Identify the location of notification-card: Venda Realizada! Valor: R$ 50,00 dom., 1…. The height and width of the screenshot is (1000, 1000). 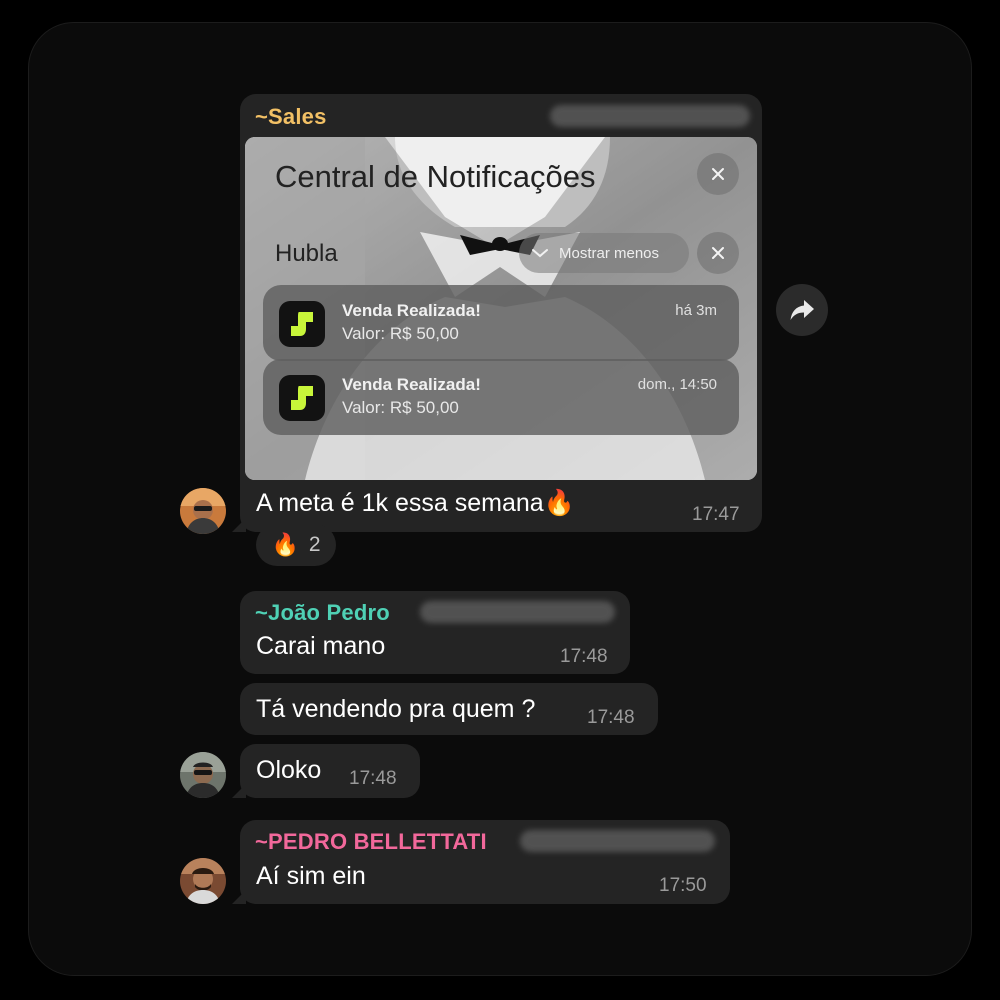
(501, 397).